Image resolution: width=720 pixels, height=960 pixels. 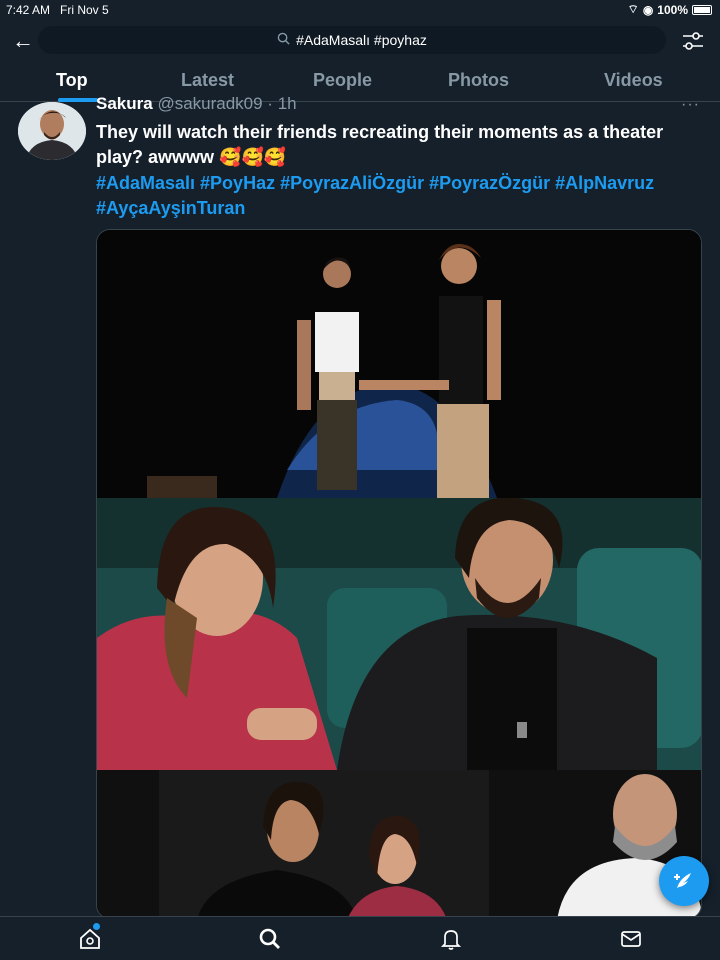 I want to click on arrow-left-icon: ←, so click(x=23, y=41).